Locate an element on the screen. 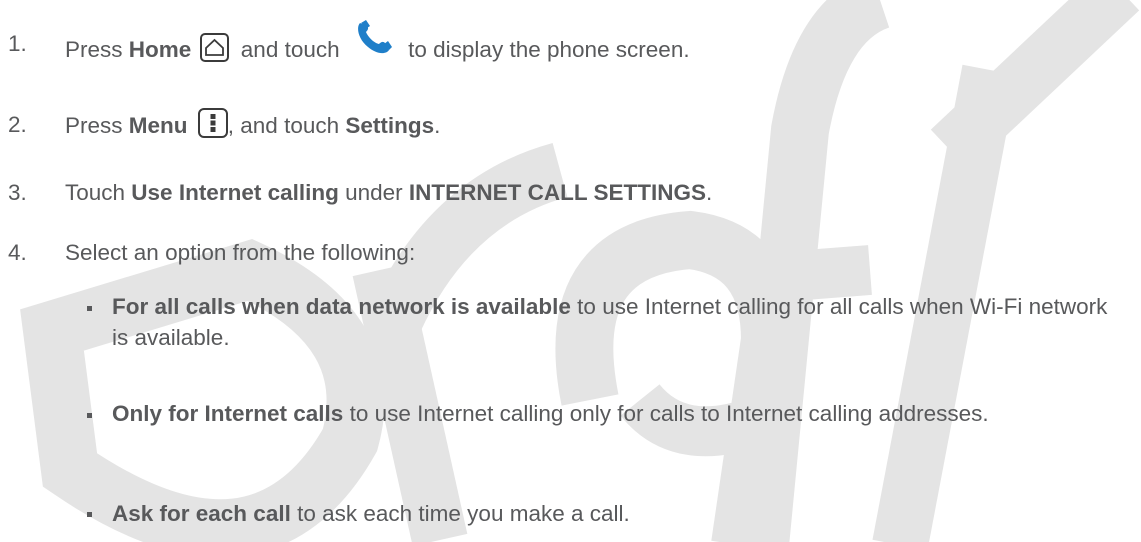 The height and width of the screenshot is (542, 1141). step-text: and touch is located at coordinates (290, 49).